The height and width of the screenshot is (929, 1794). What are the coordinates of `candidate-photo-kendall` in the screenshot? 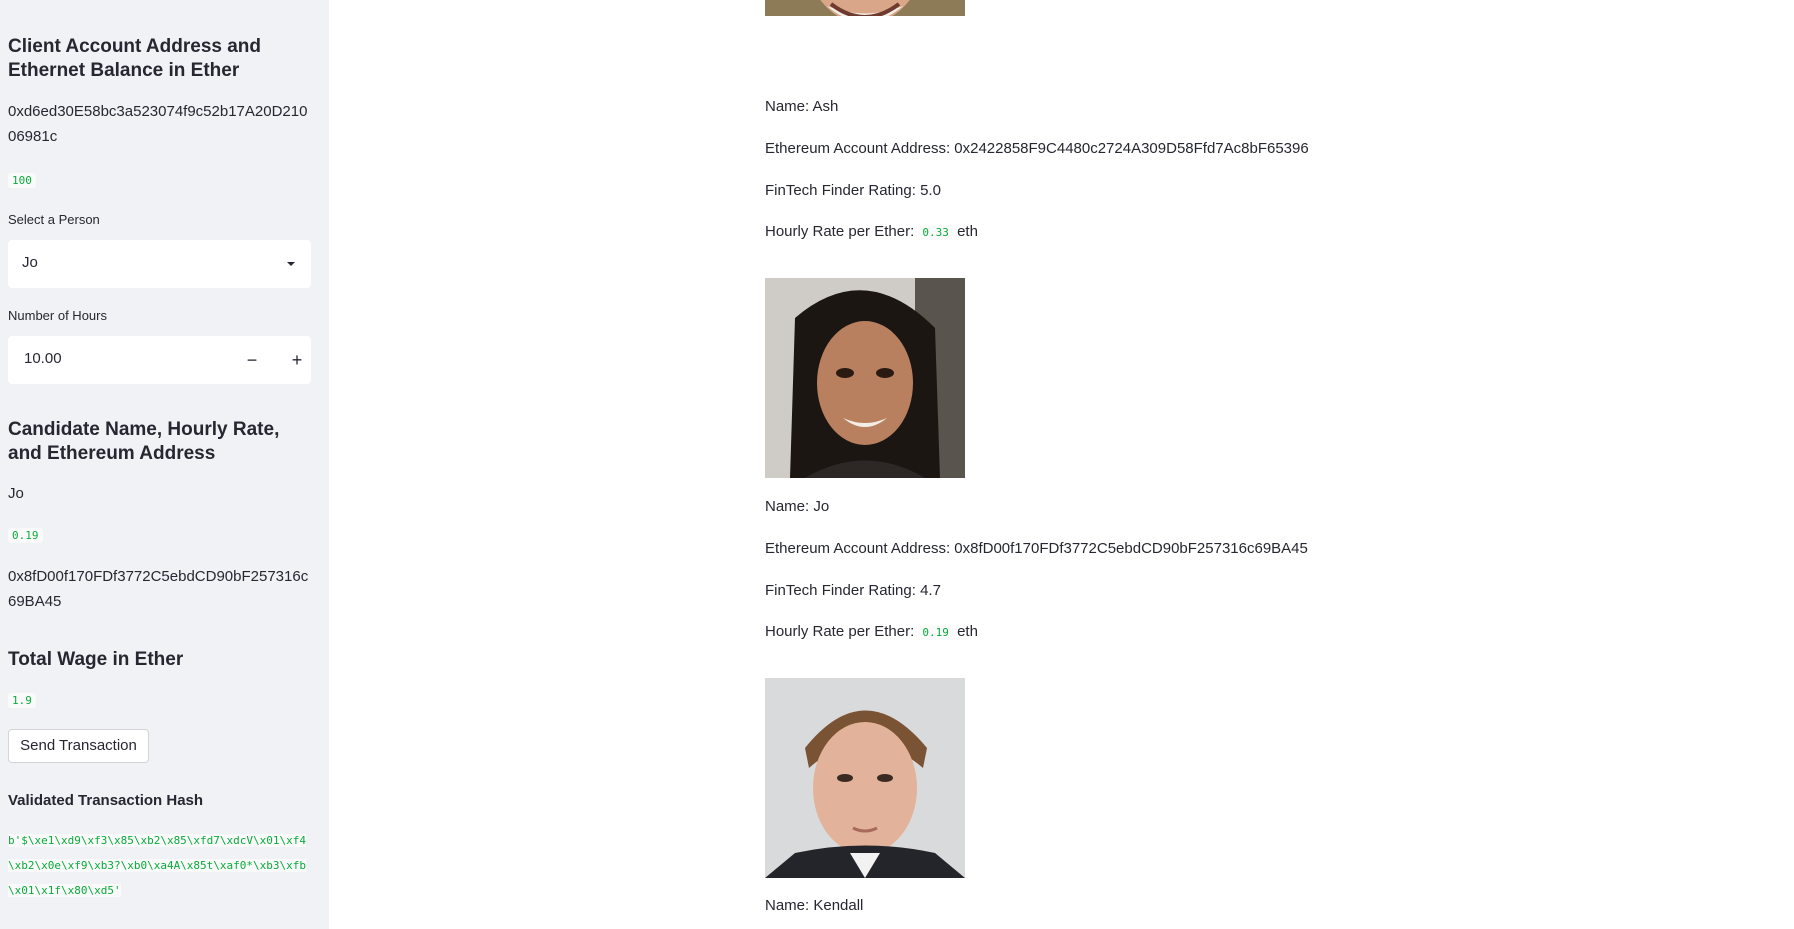 It's located at (865, 778).